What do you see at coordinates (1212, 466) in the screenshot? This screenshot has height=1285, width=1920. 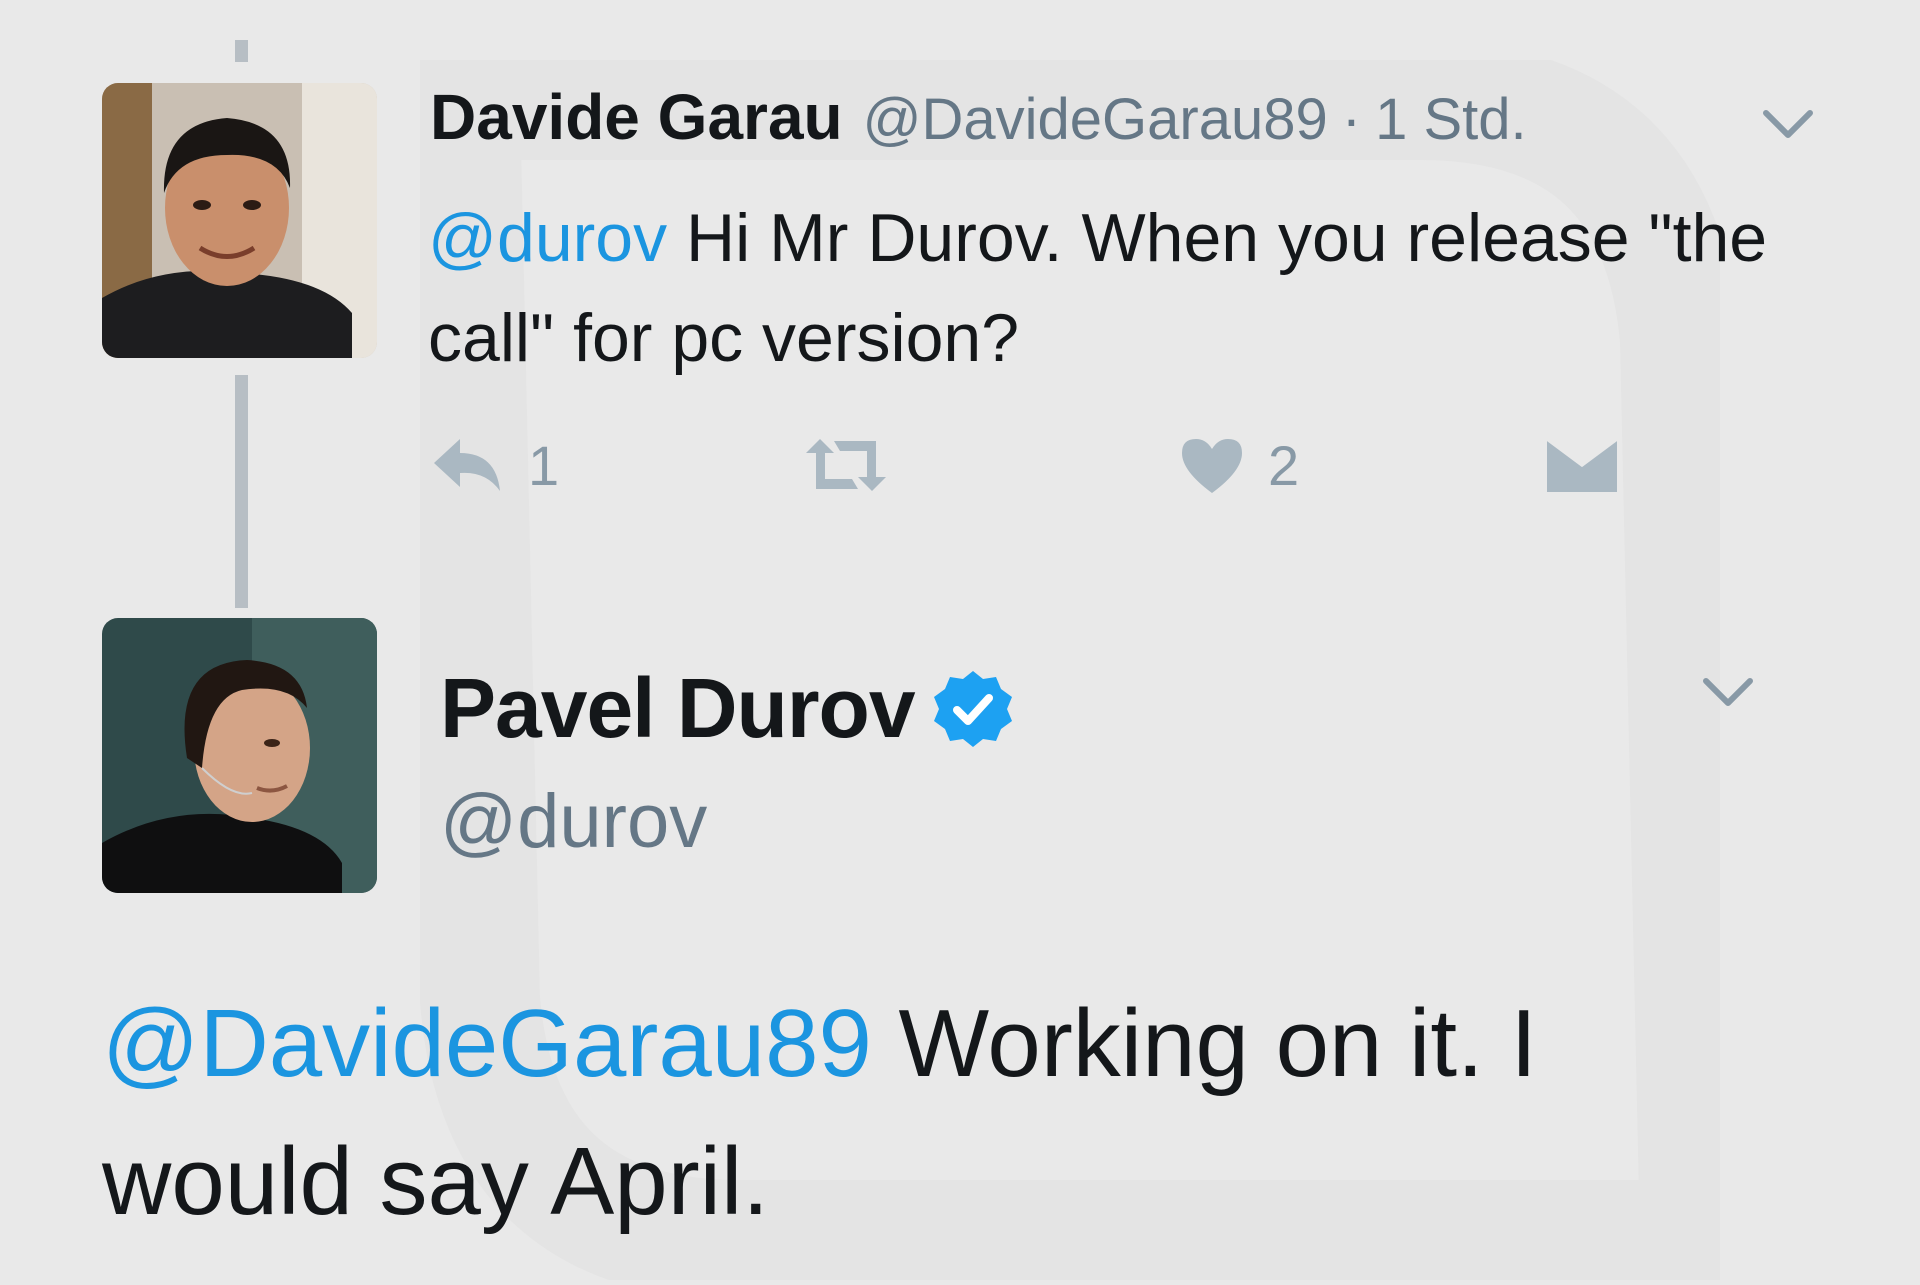 I see `heart-icon` at bounding box center [1212, 466].